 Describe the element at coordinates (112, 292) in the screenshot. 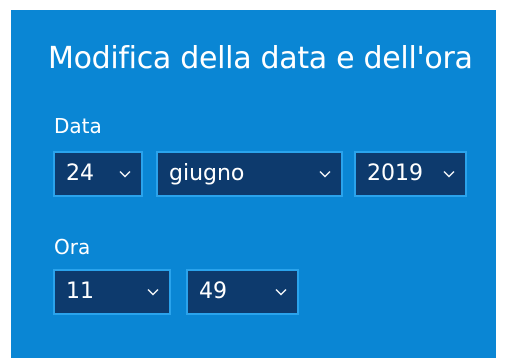

I see `hour-select: 11` at that location.